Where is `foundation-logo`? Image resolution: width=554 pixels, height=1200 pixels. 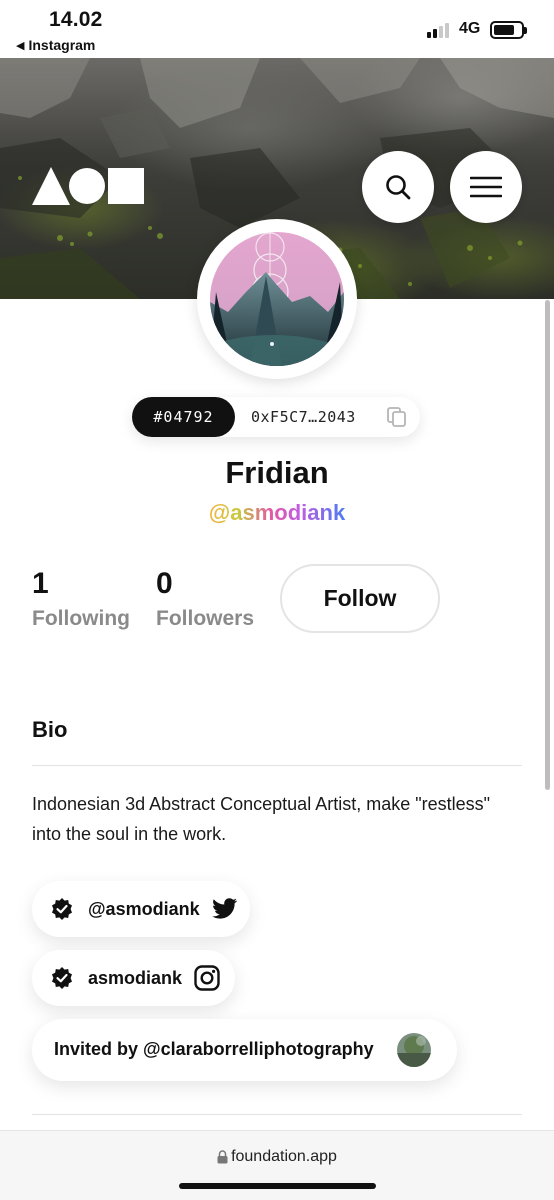 foundation-logo is located at coordinates (88, 186).